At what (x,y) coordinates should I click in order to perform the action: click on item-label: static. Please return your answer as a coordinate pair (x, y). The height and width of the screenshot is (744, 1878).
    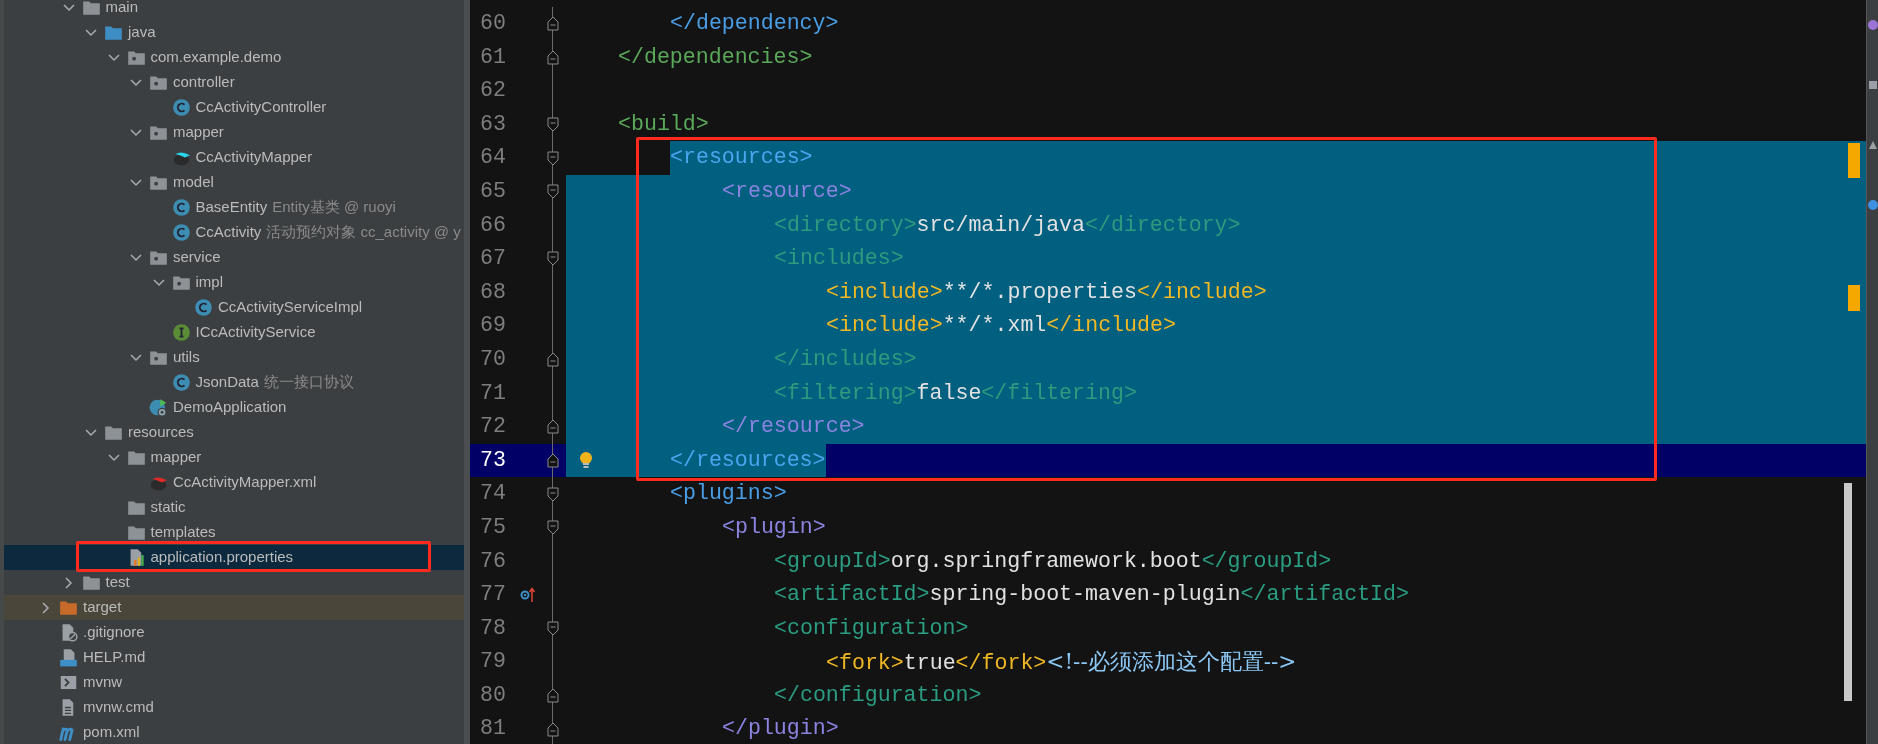
    Looking at the image, I should click on (168, 507).